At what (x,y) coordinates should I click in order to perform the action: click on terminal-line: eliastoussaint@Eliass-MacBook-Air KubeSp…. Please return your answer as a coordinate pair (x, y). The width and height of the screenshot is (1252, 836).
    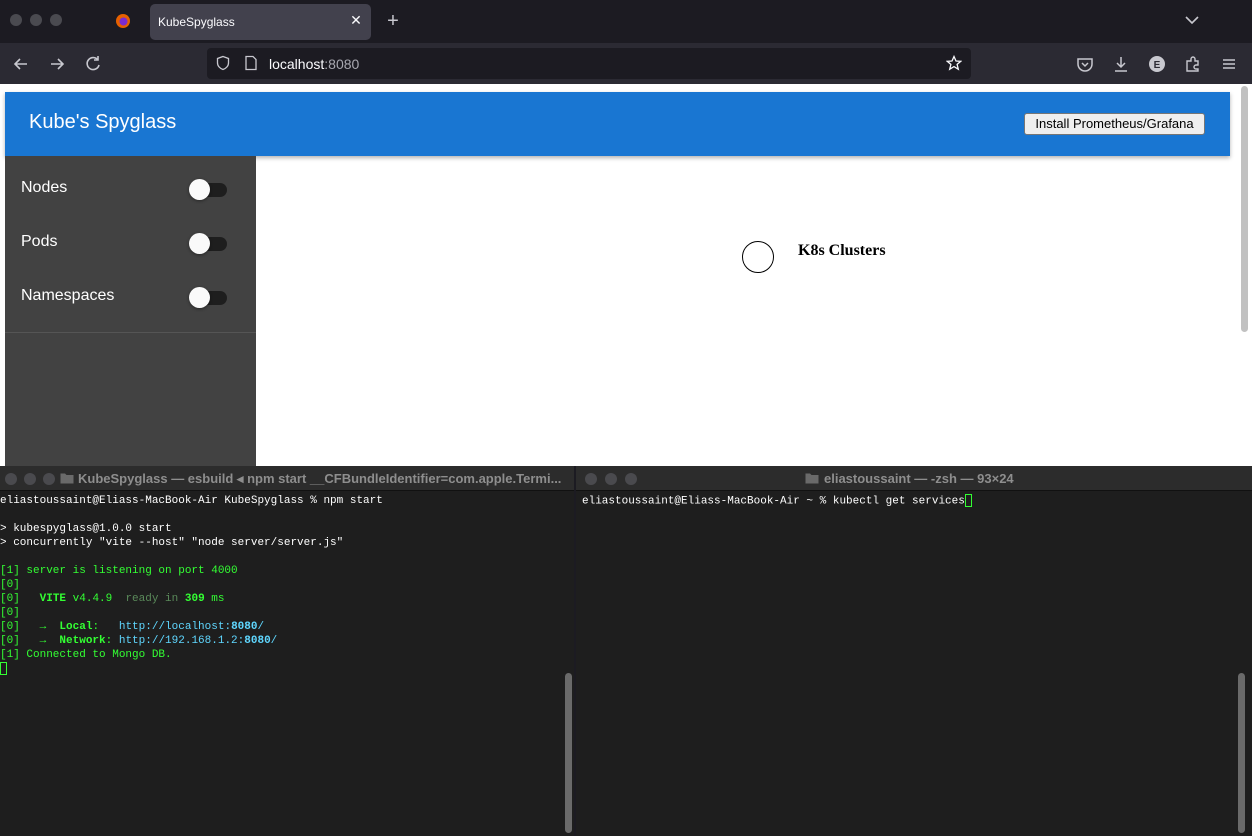
    Looking at the image, I should click on (191, 501).